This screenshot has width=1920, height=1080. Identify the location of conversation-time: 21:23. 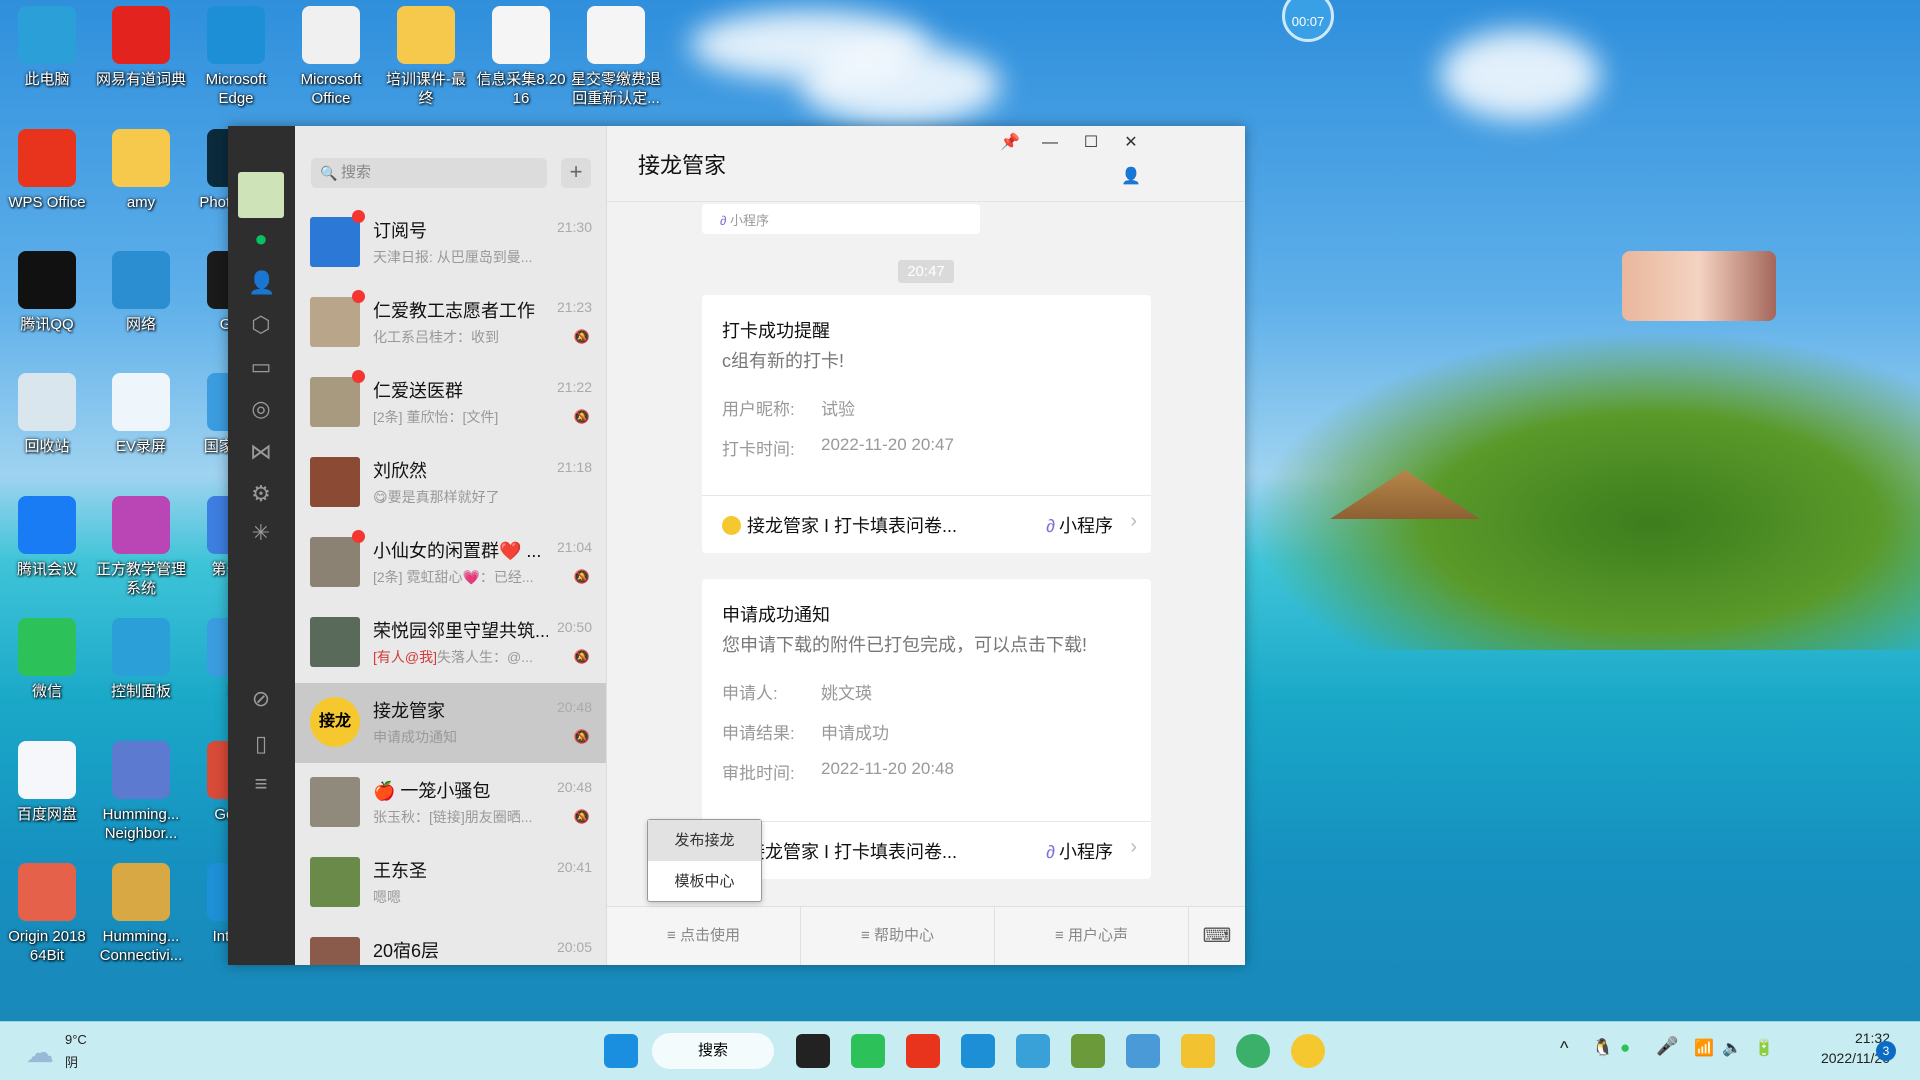
(574, 307).